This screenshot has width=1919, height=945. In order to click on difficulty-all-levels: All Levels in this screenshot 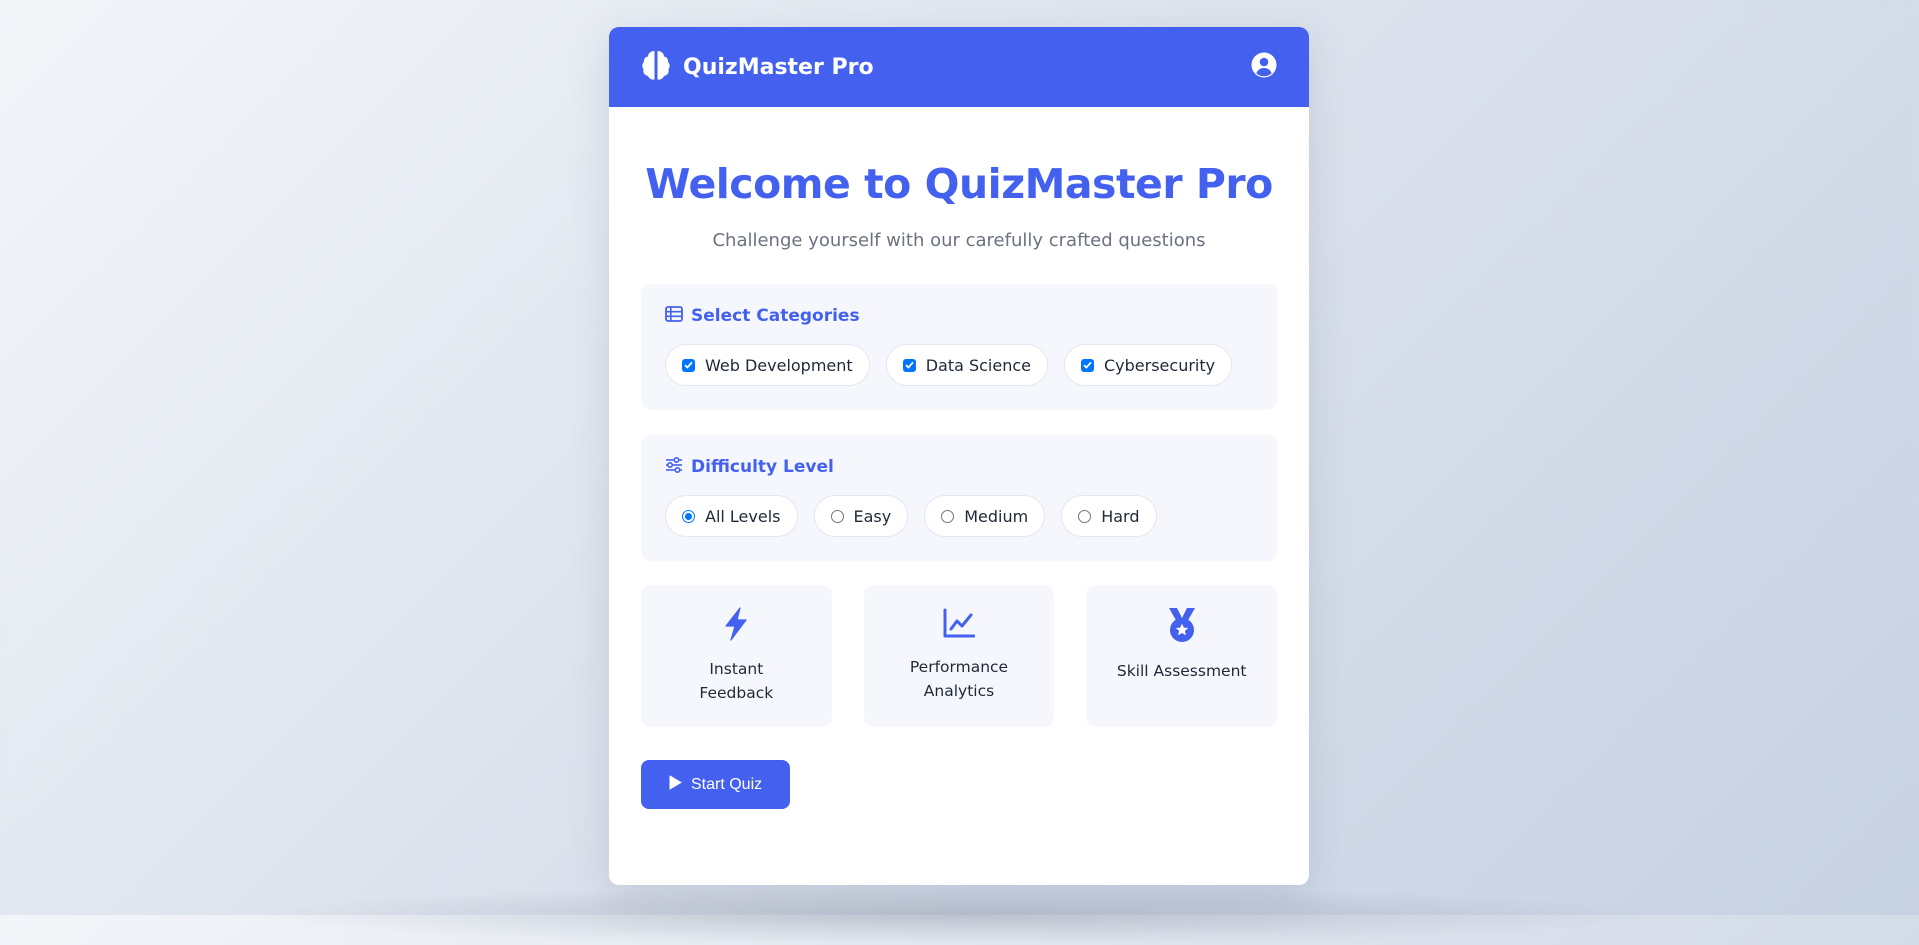, I will do `click(731, 516)`.